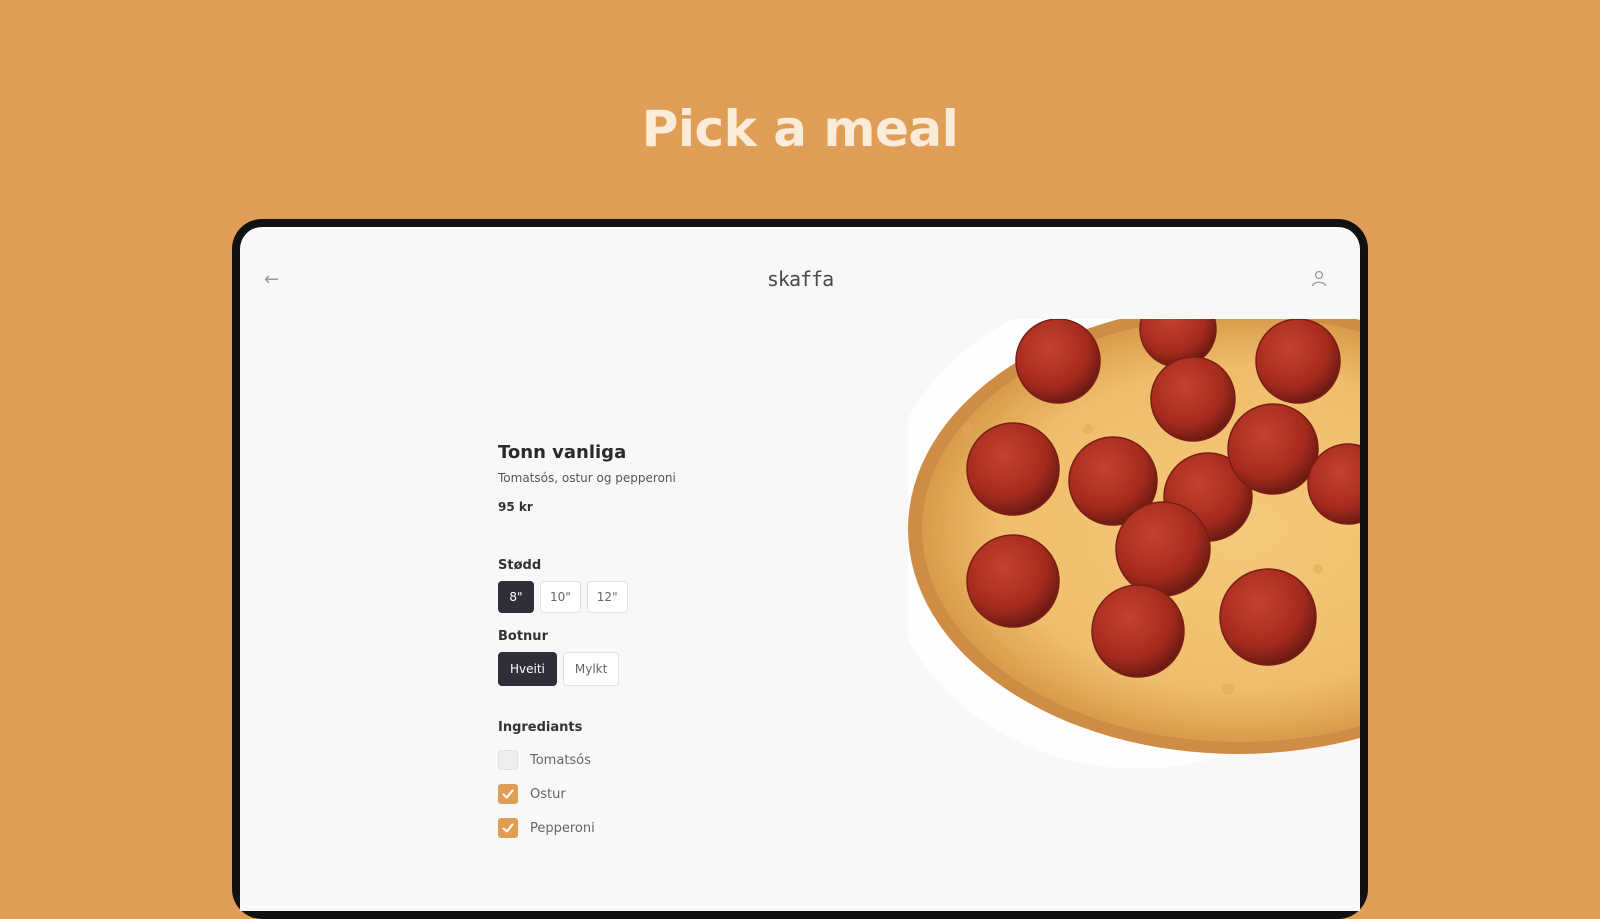 This screenshot has width=1600, height=919. What do you see at coordinates (548, 794) in the screenshot?
I see `ingredient-label: Ostur` at bounding box center [548, 794].